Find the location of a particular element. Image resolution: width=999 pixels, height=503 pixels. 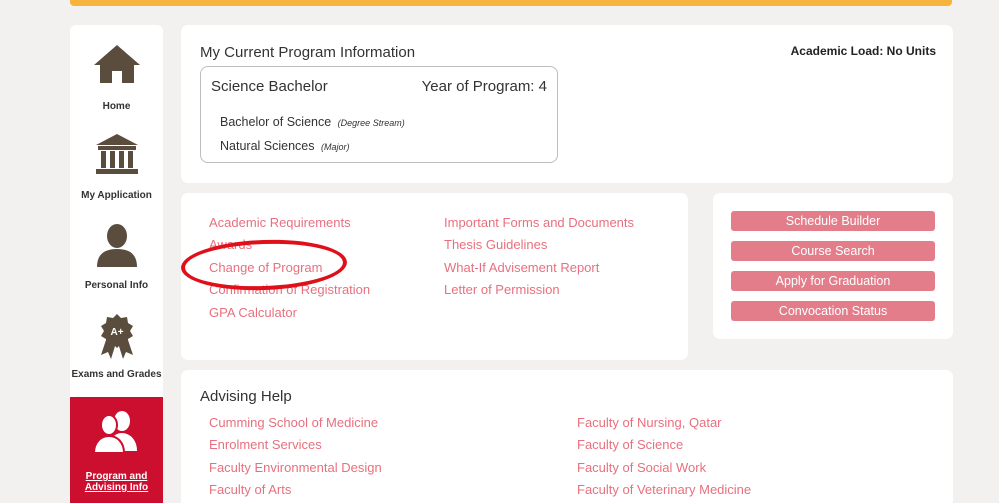

sidebar-item-exams-grades: A+ Exams and Grades is located at coordinates (116, 353).